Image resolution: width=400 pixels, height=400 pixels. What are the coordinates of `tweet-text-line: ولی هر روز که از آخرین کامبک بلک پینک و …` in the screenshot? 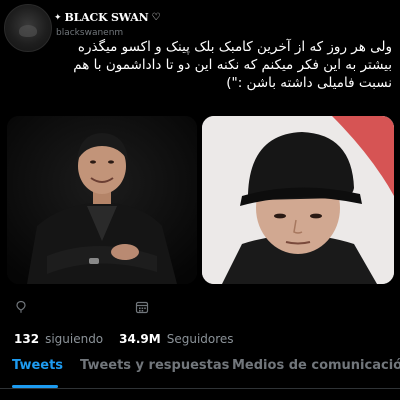 It's located at (234, 47).